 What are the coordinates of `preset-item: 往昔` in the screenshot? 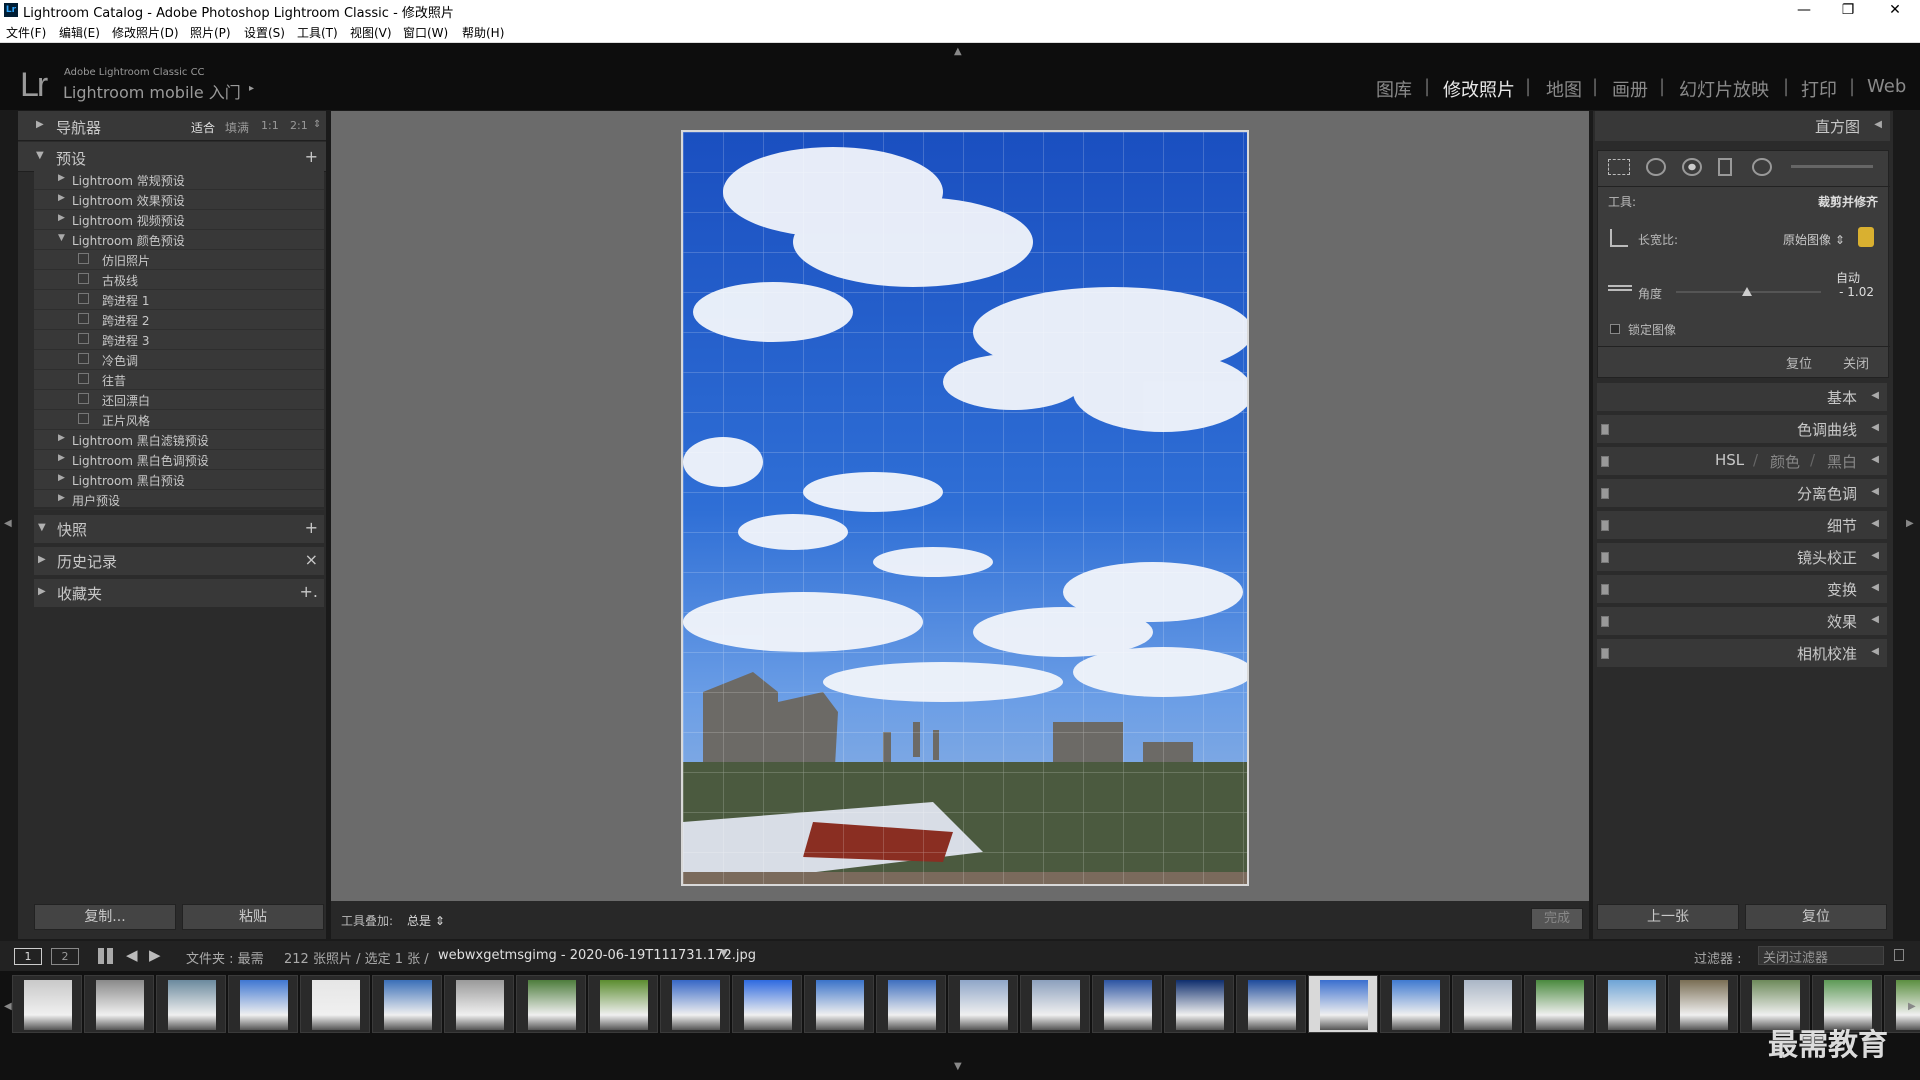 It's located at (179, 380).